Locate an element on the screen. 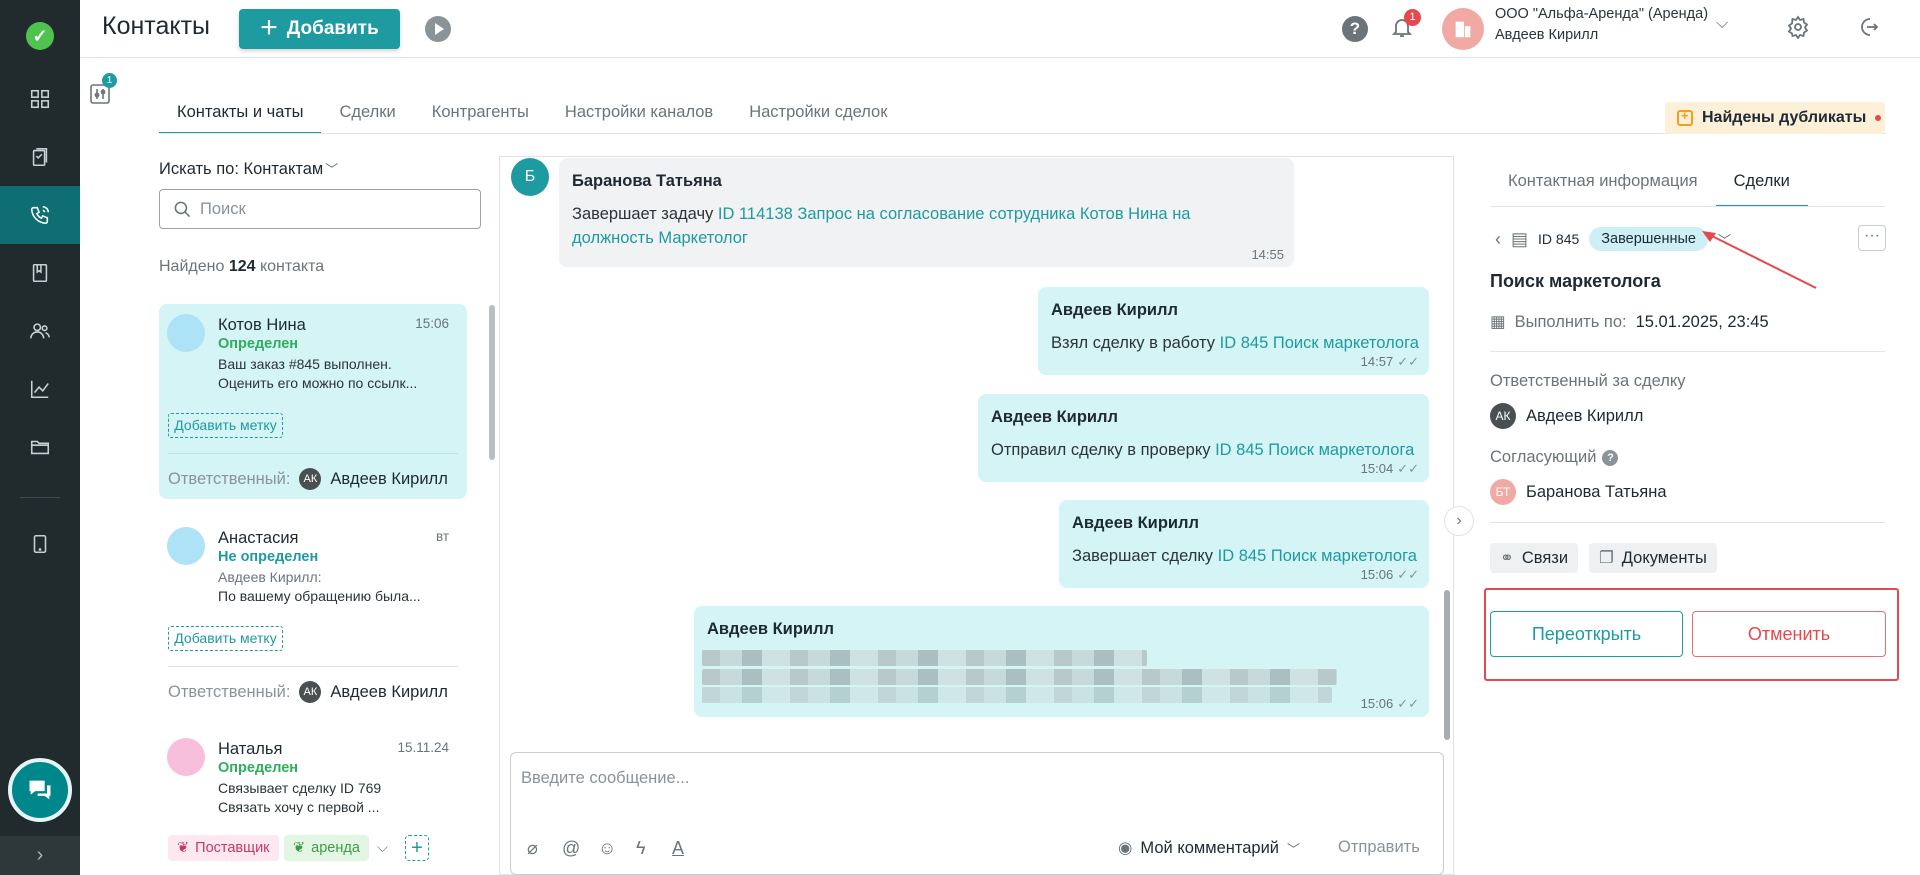  settings-gear-icon is located at coordinates (1799, 28).